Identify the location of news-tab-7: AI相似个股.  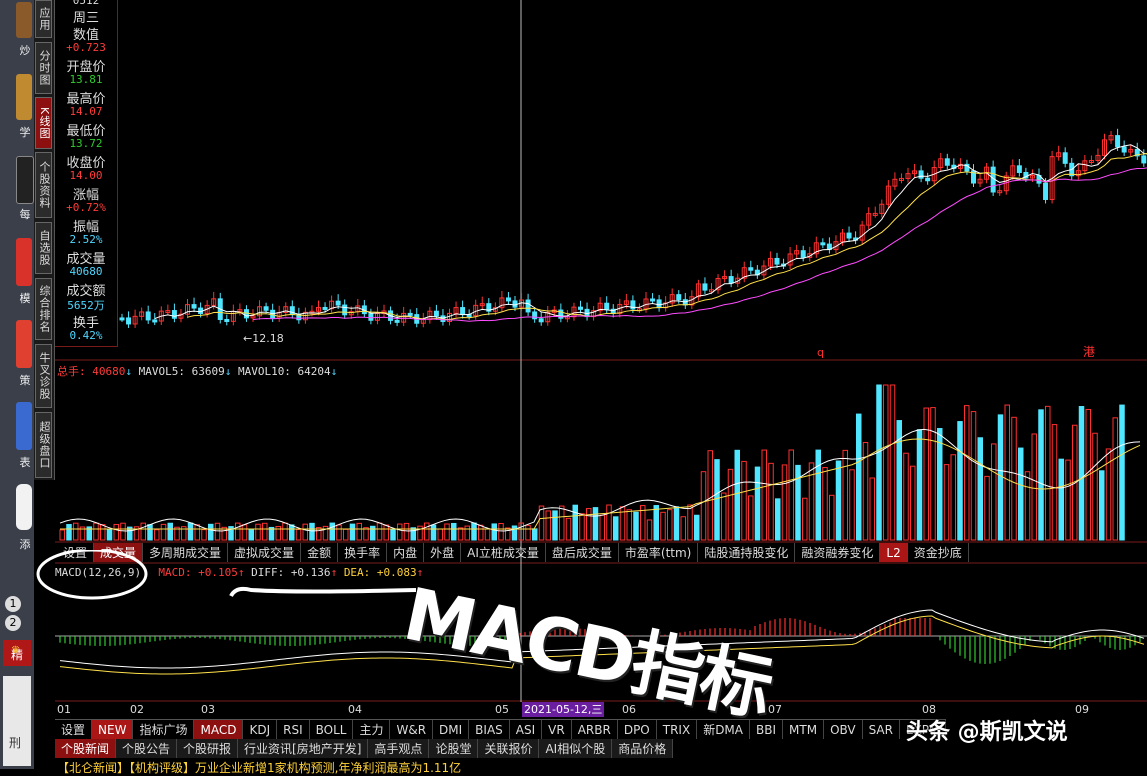
(575, 748).